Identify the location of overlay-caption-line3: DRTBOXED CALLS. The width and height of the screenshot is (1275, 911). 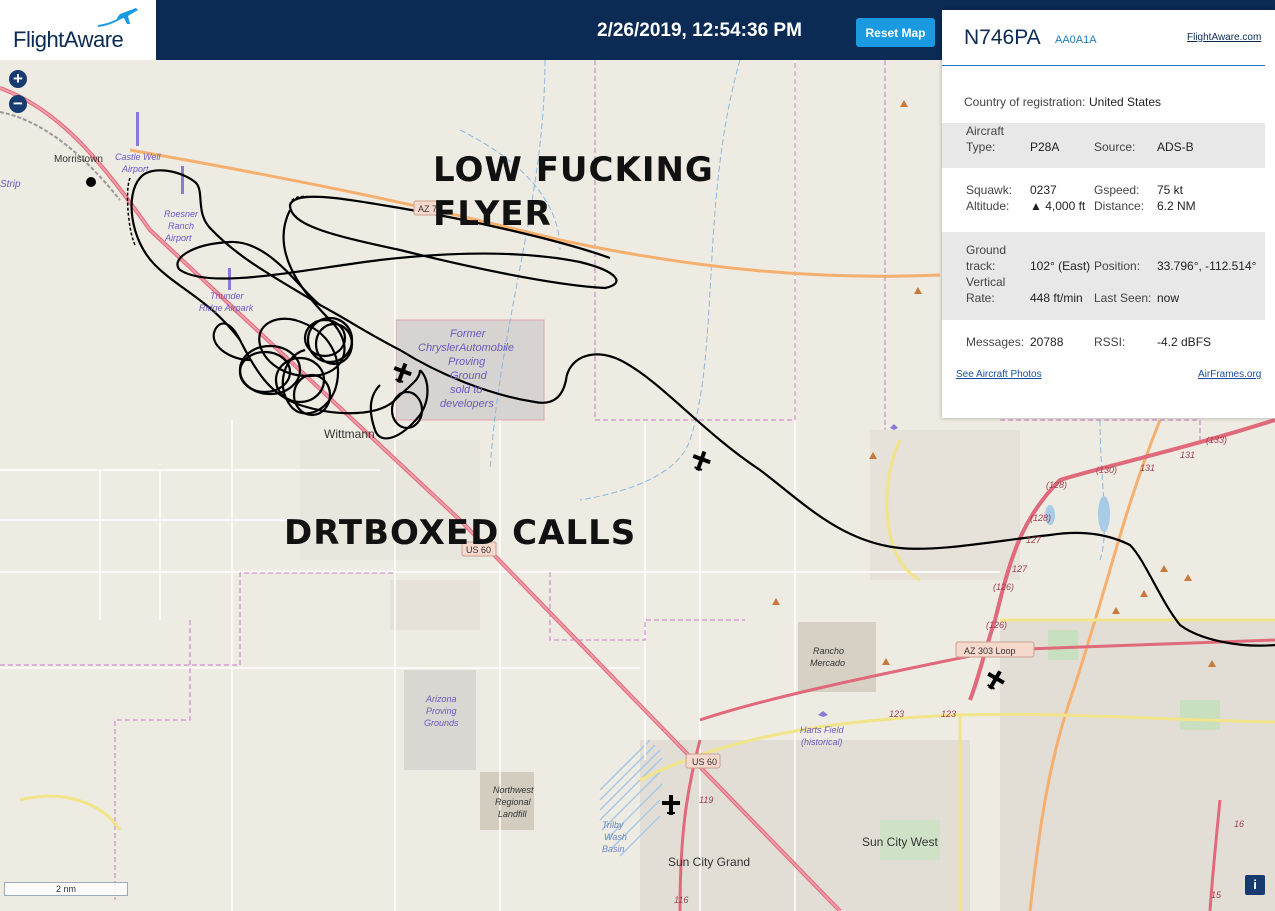
(460, 533).